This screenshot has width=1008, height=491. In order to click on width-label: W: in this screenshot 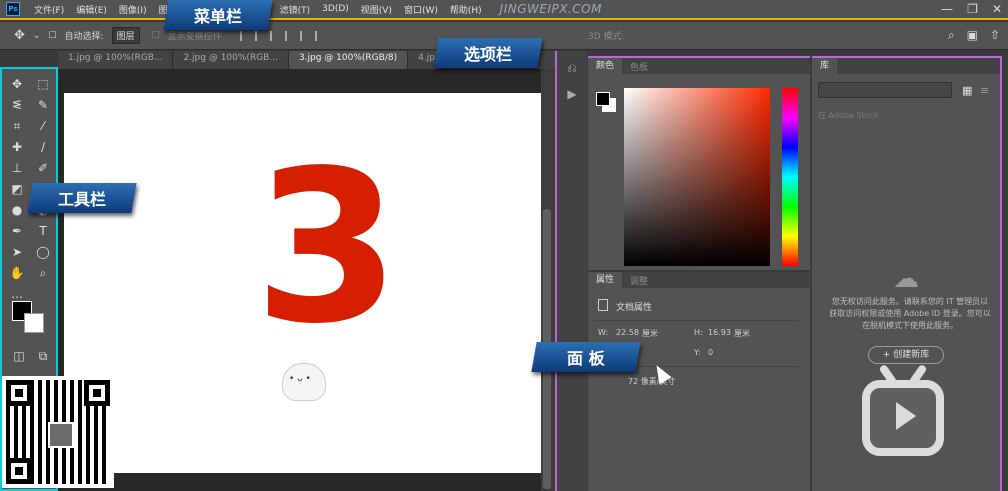, I will do `click(603, 332)`.